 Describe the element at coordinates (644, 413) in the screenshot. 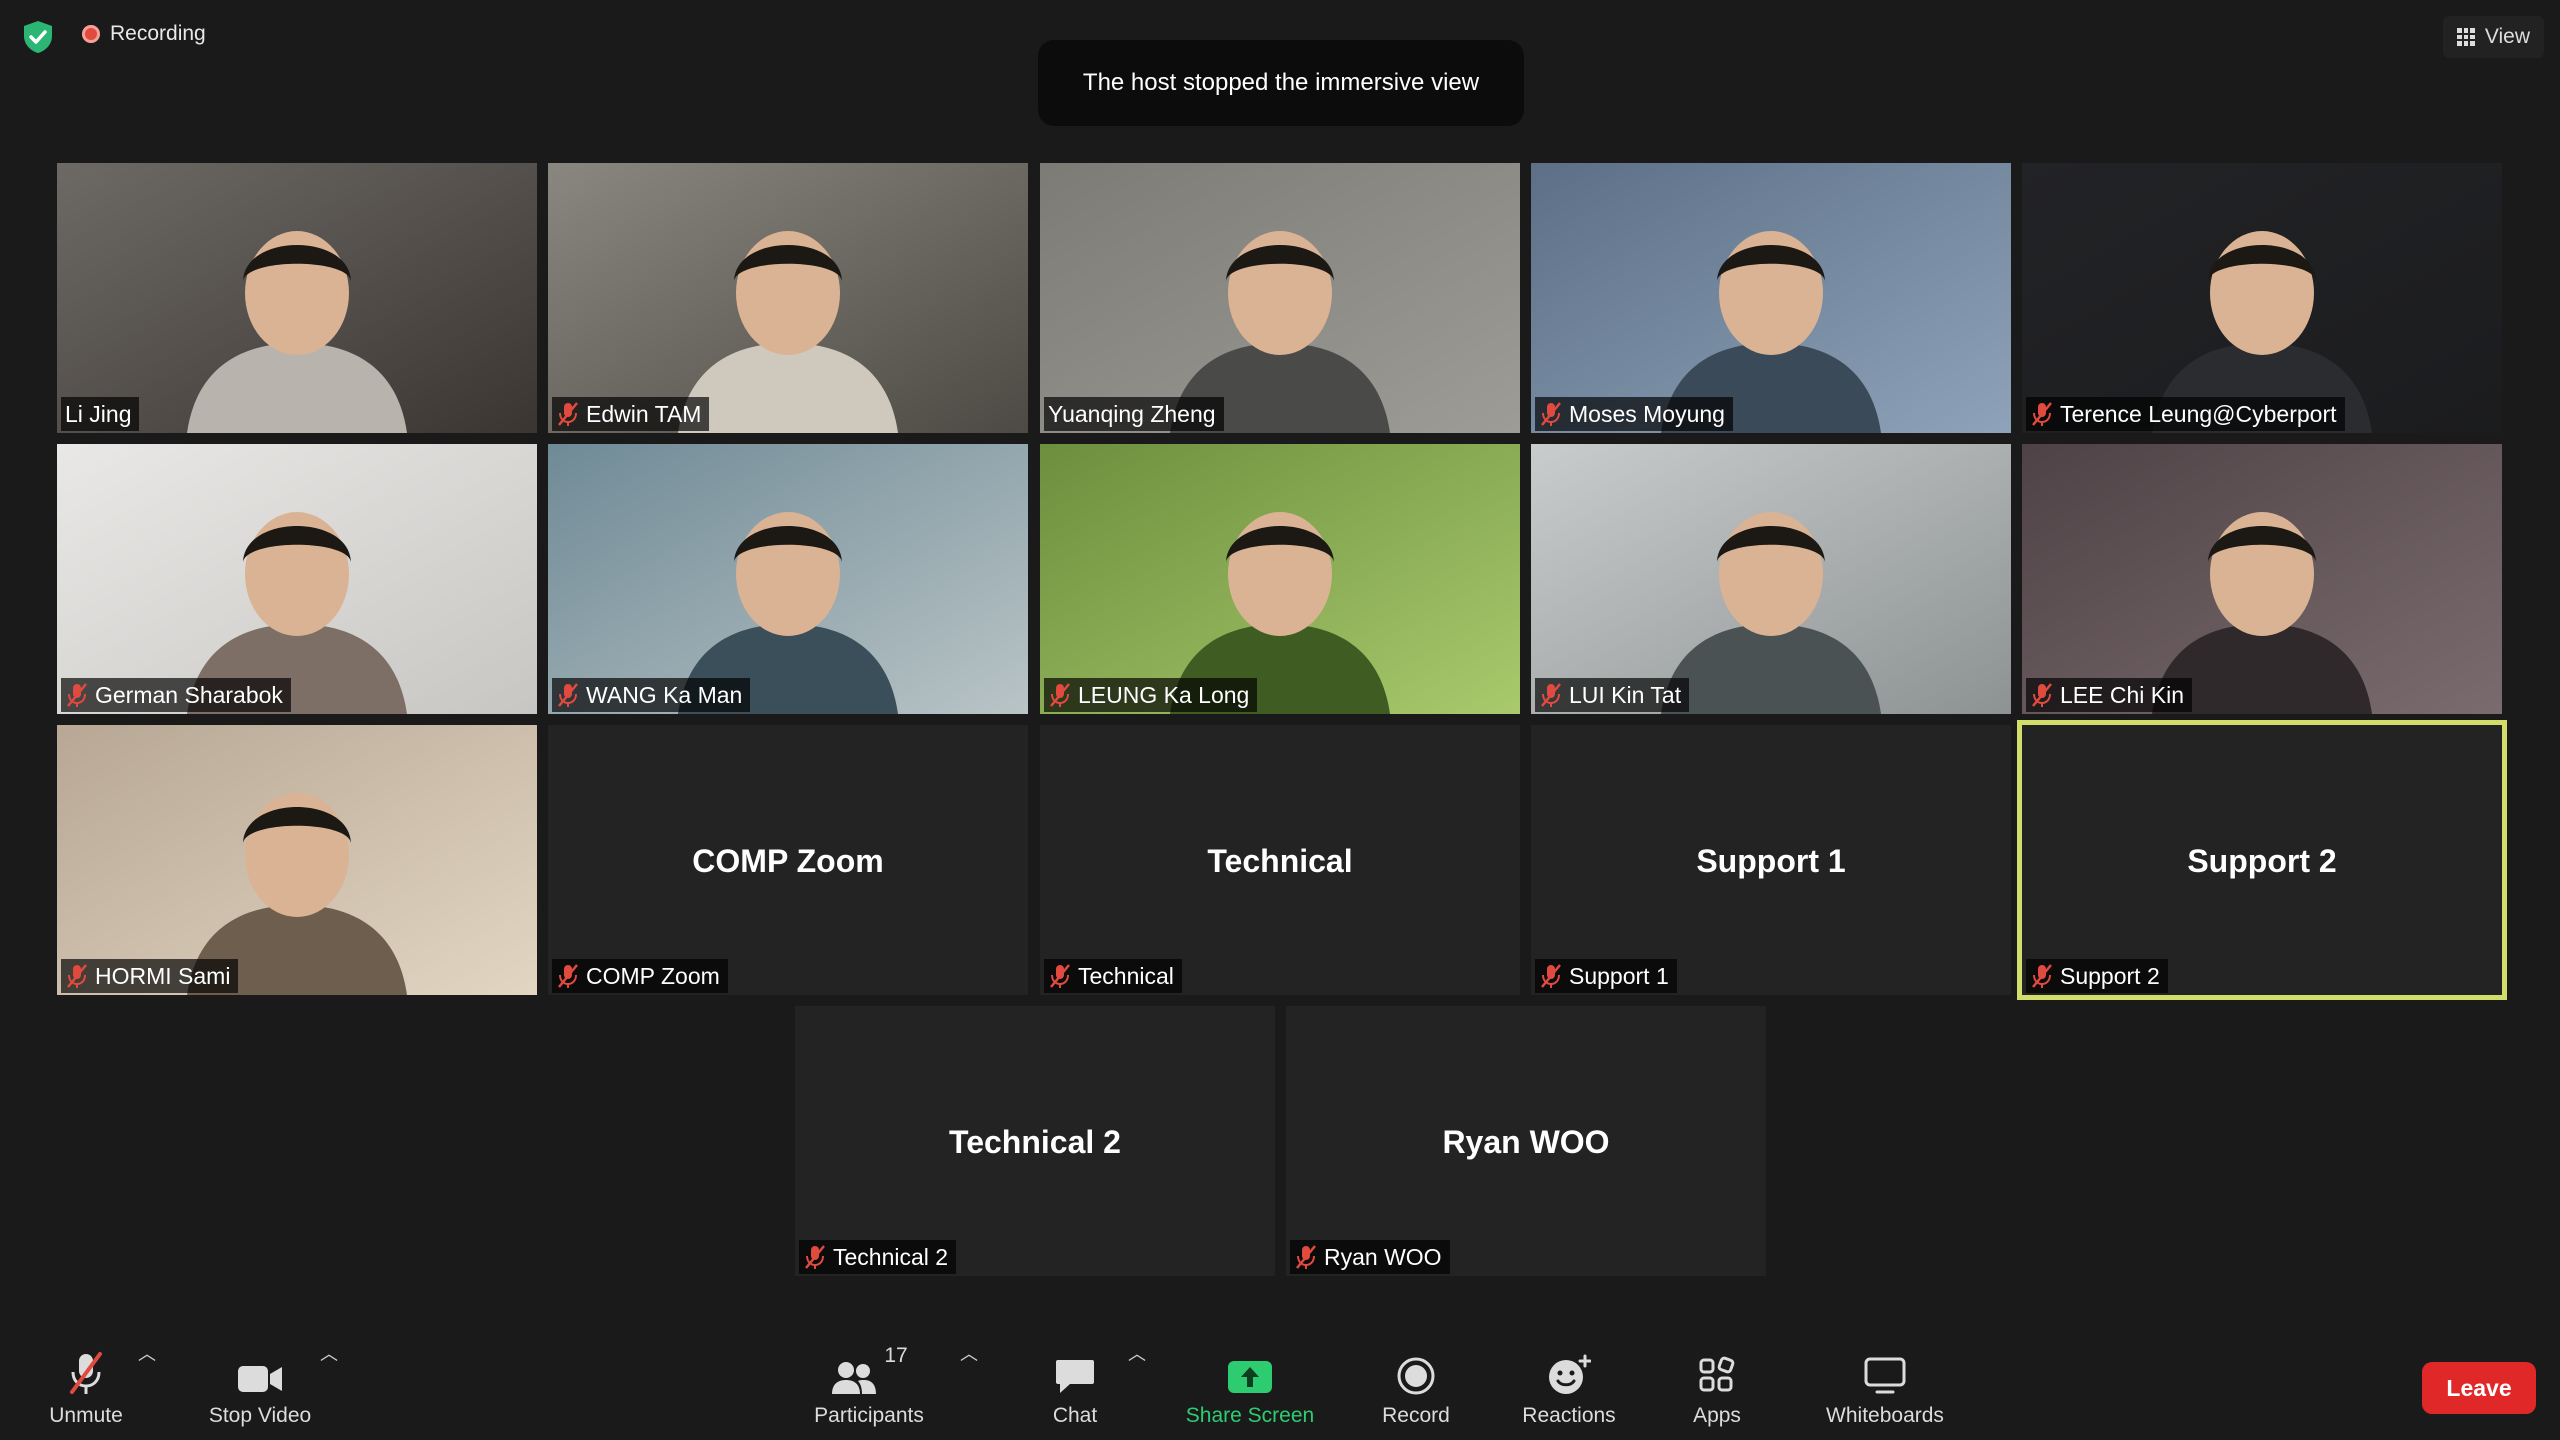

I see `participant-name: Edwin TAM` at that location.